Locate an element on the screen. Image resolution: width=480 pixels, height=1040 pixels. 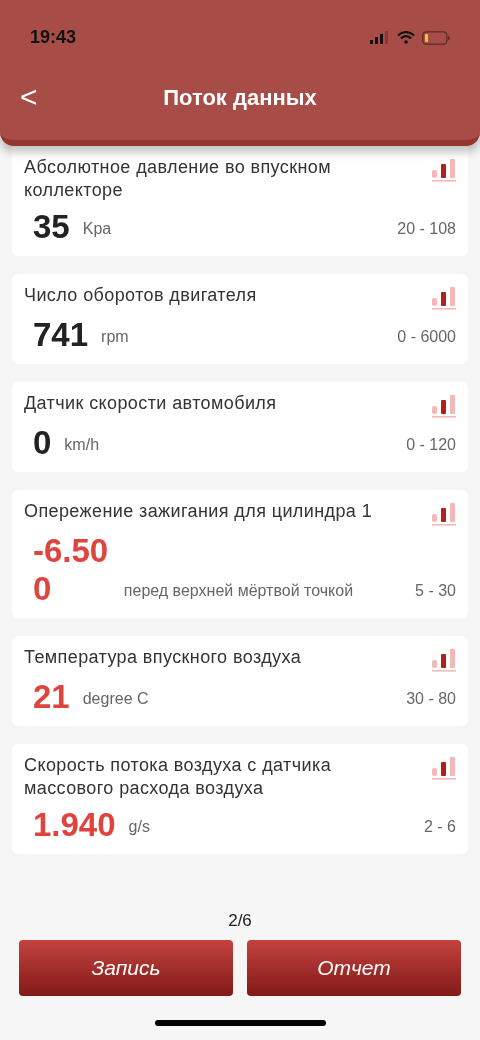
sensor-value: 21 is located at coordinates (51, 697).